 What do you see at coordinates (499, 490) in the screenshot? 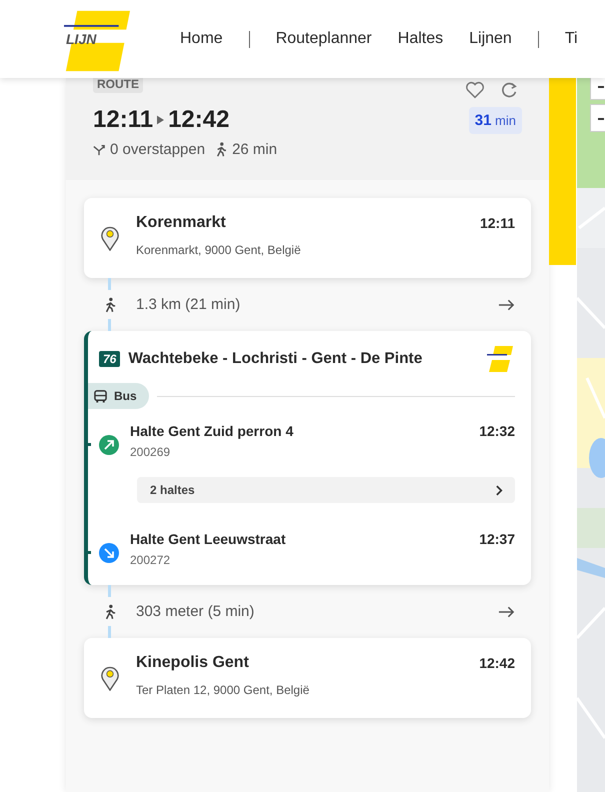
I see `chevron-right-icon` at bounding box center [499, 490].